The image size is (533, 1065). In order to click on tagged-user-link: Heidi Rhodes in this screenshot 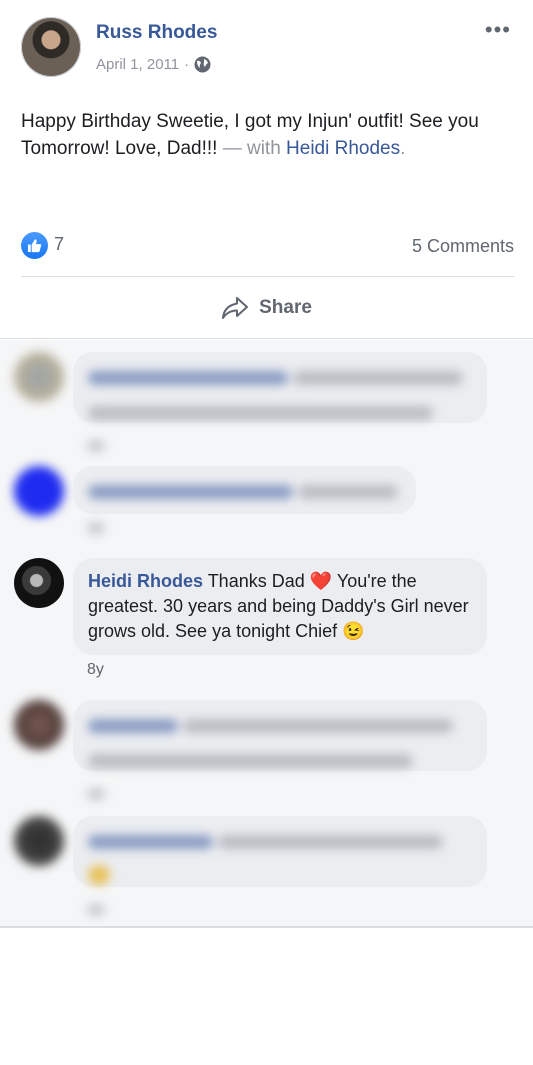, I will do `click(343, 148)`.